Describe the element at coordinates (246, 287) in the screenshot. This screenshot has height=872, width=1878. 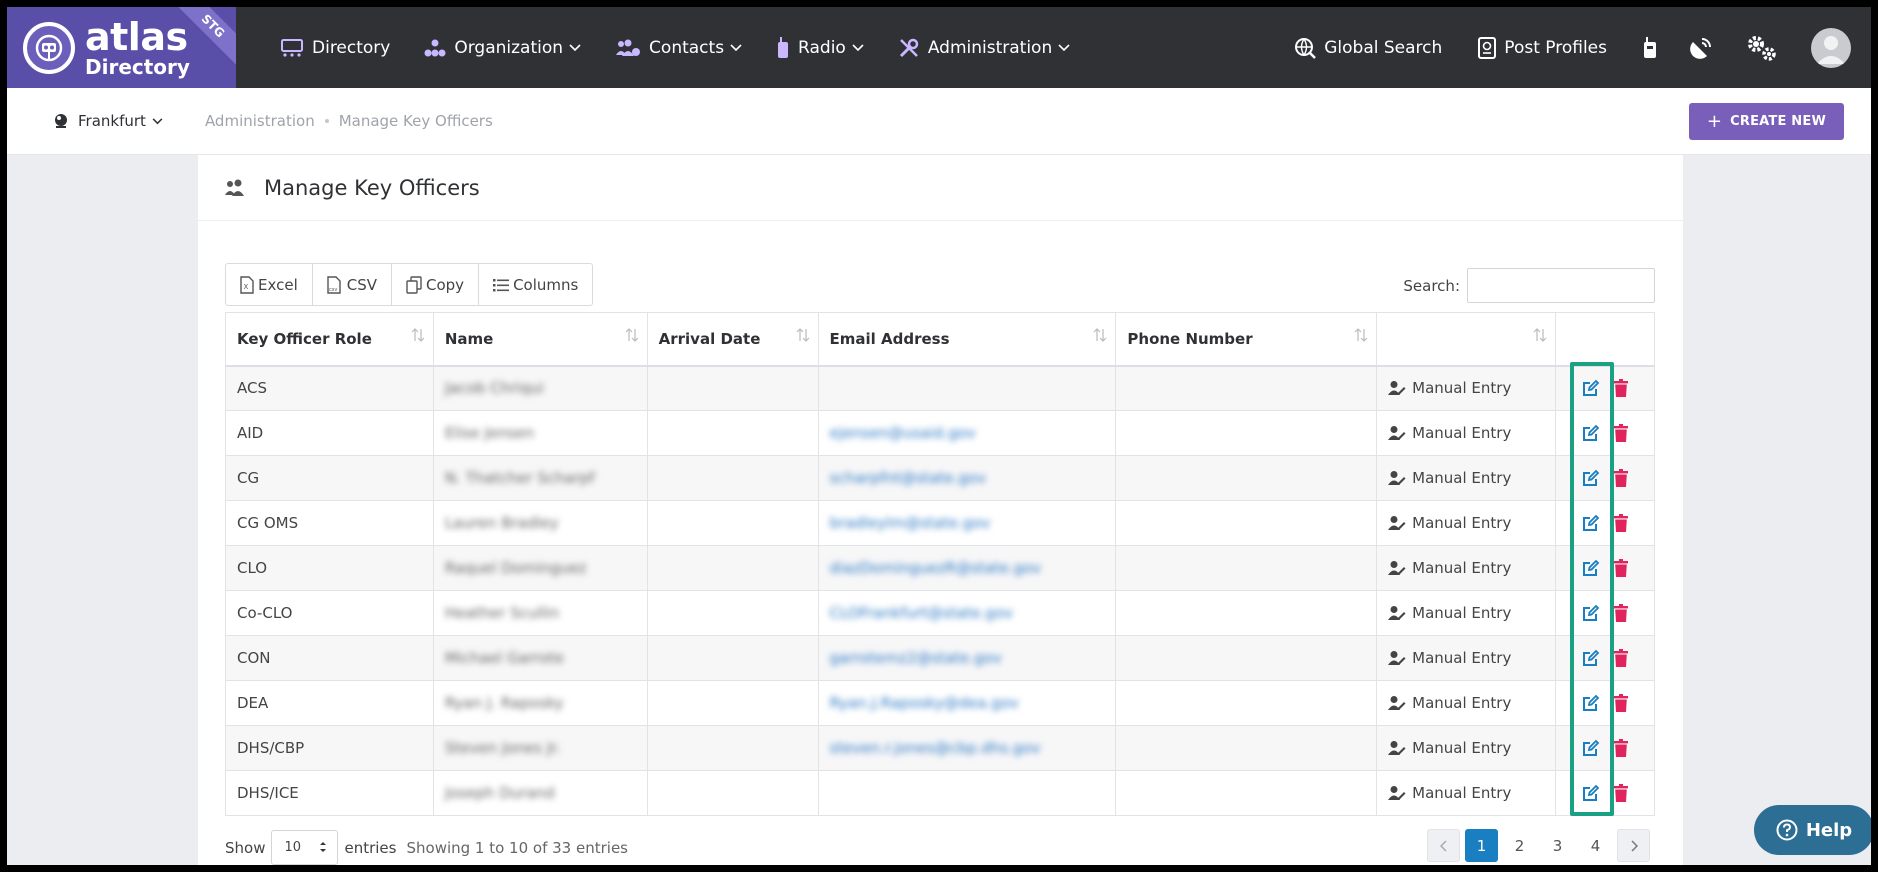
I see `svg-text: X` at that location.